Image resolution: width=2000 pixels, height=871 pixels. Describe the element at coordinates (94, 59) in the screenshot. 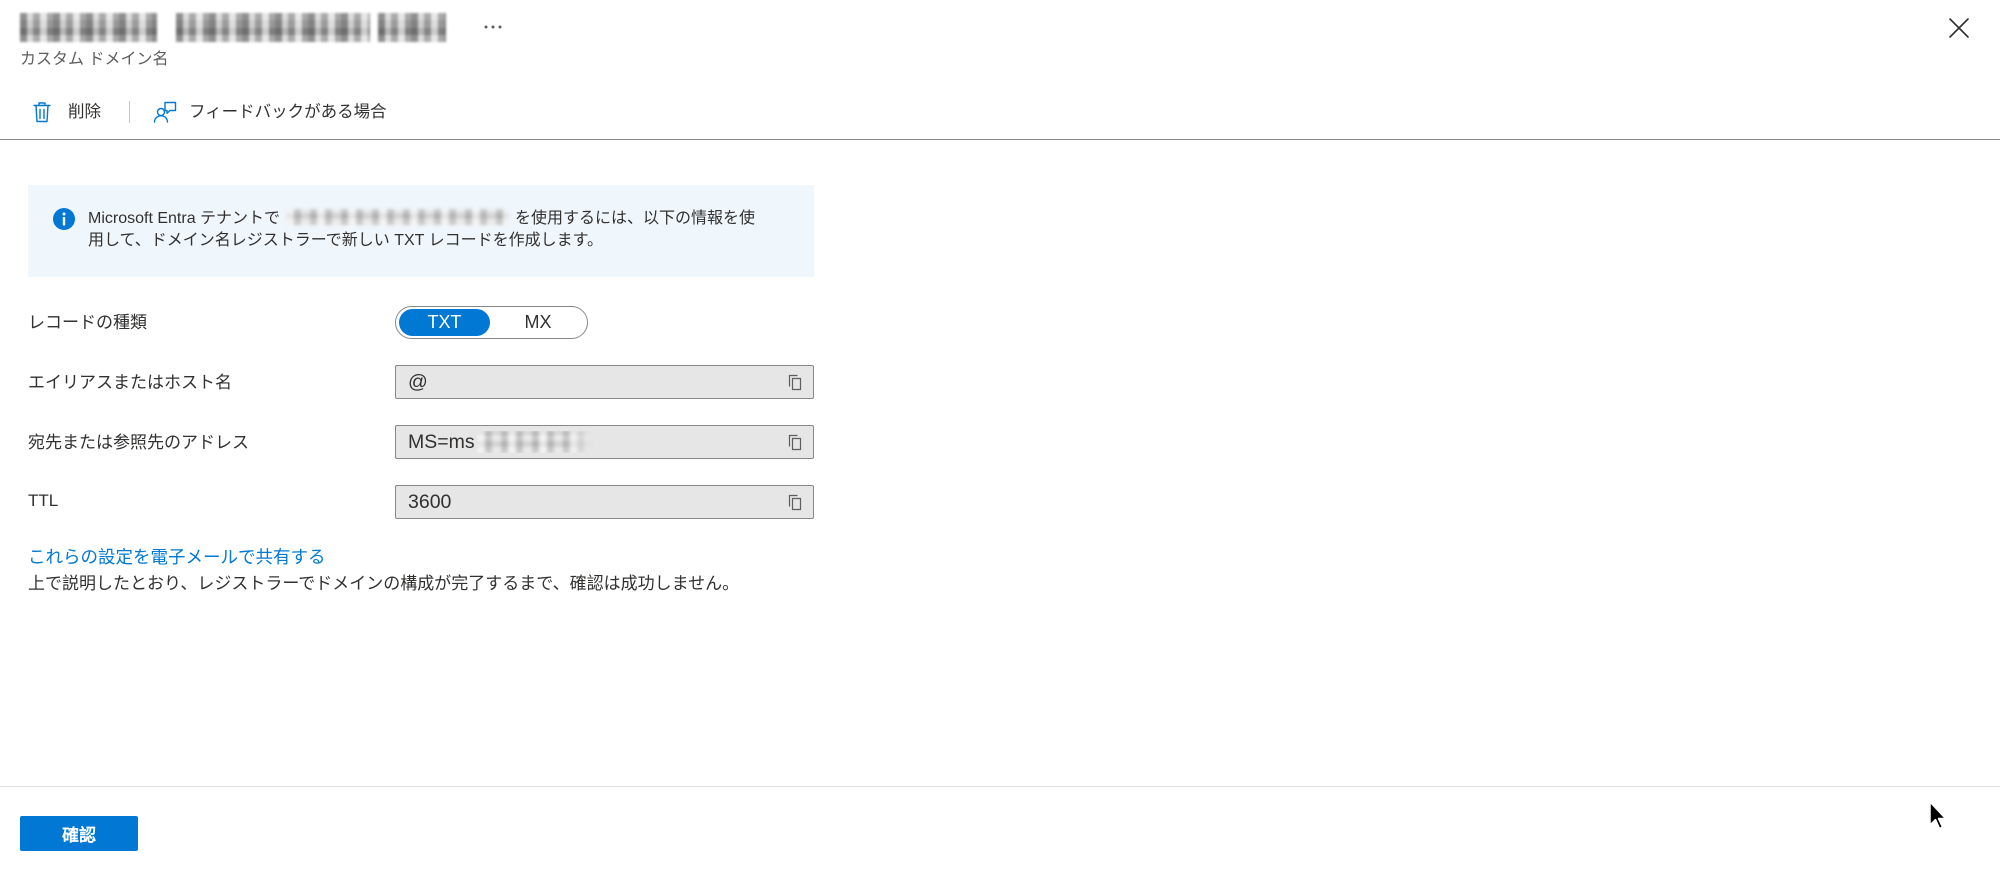

I see `blade-subtitle: カスタム ドメイン名` at that location.